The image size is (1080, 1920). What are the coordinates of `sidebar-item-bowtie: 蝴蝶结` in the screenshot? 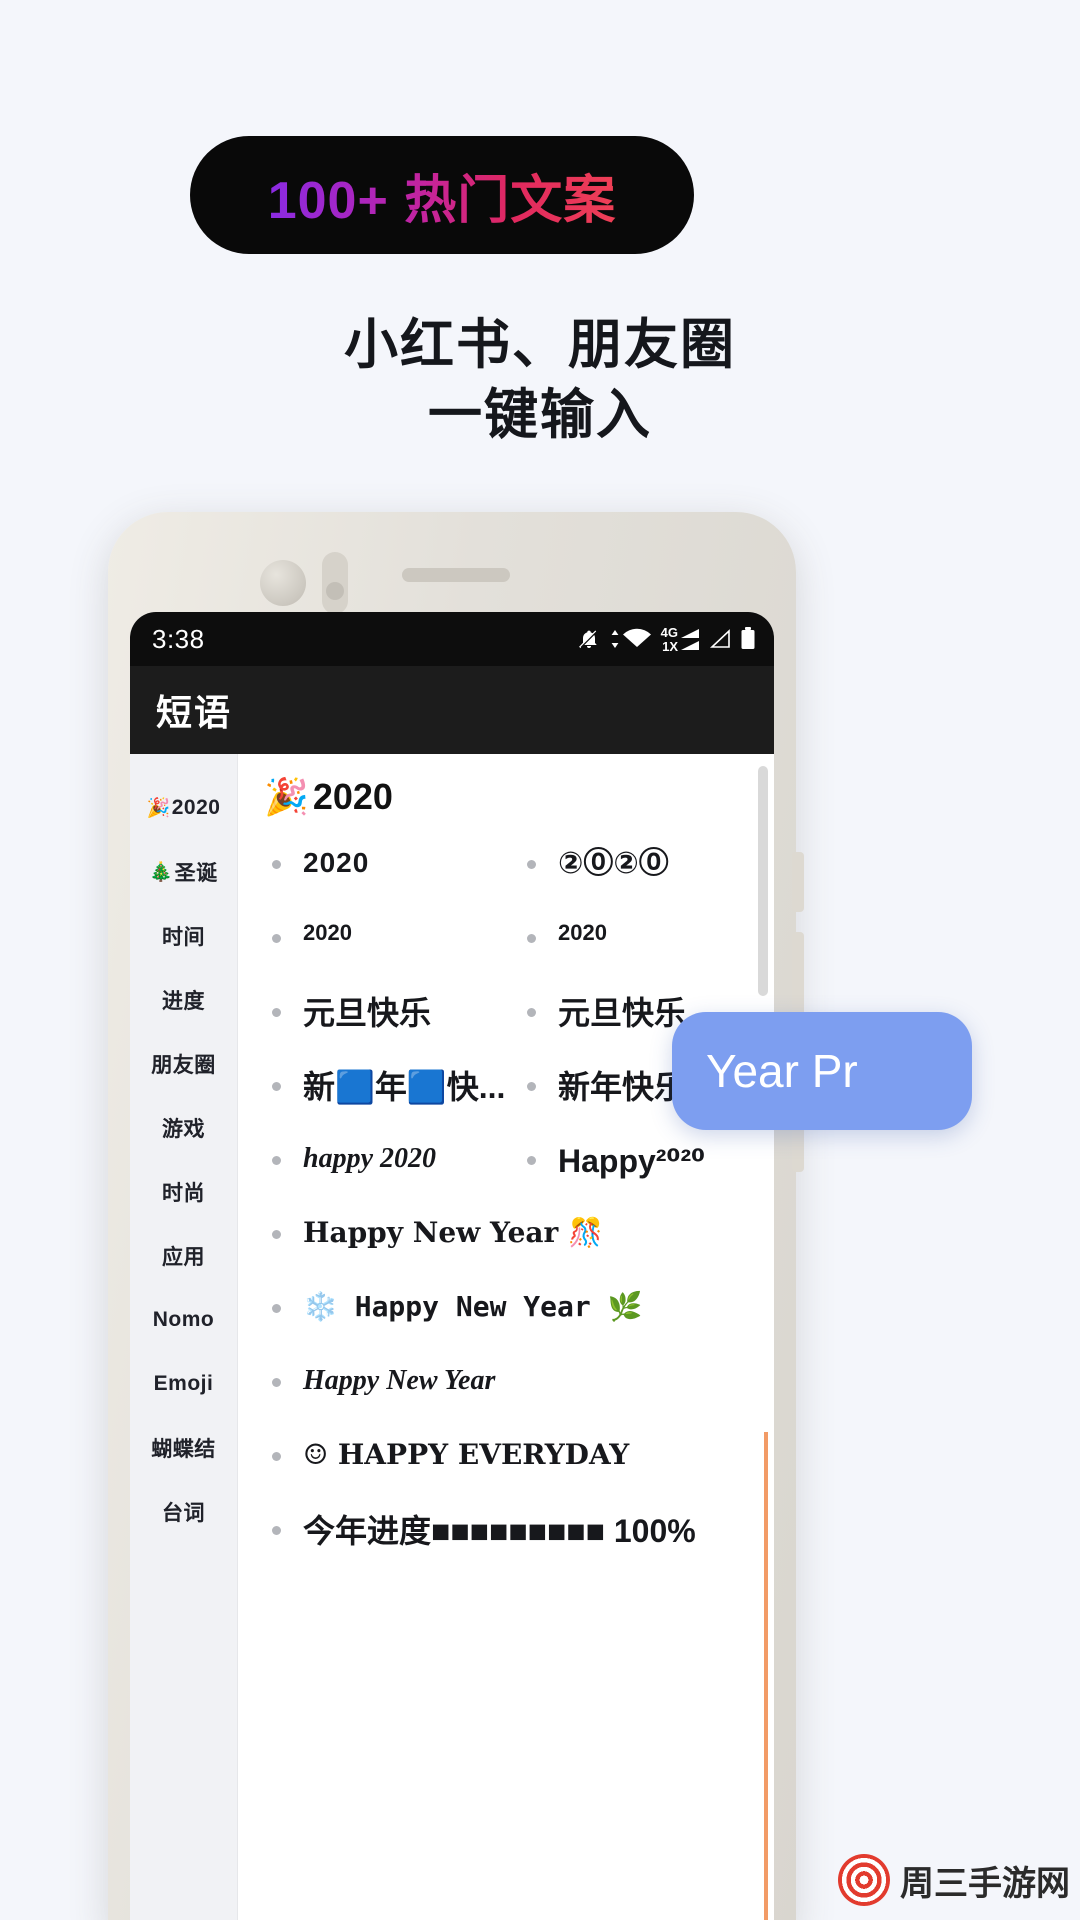 It's located at (183, 1448).